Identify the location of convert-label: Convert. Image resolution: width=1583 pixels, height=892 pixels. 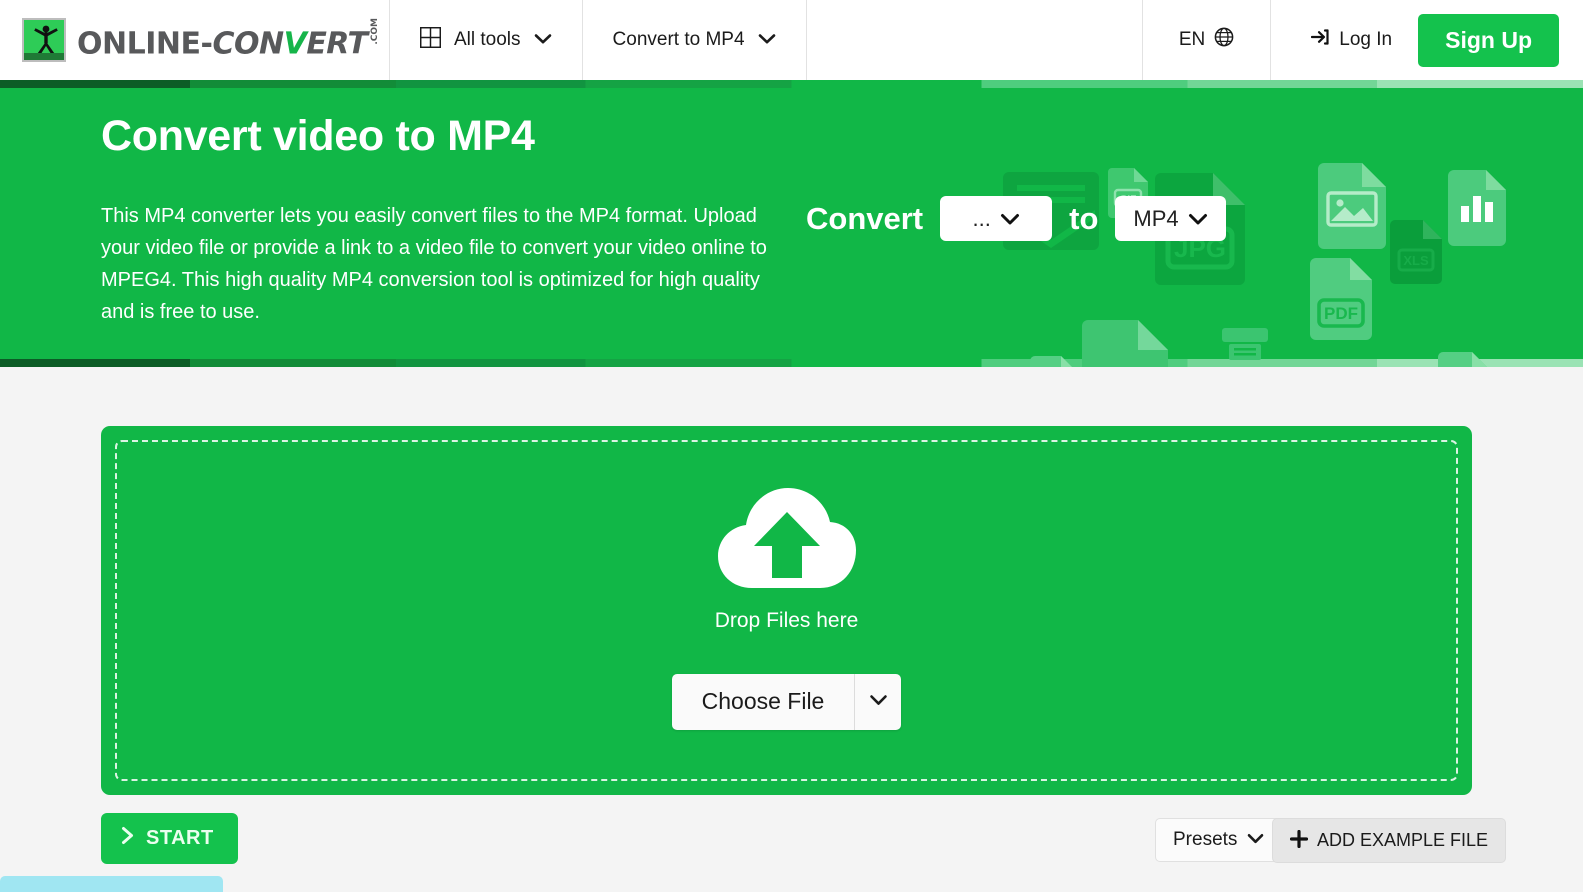
(865, 218).